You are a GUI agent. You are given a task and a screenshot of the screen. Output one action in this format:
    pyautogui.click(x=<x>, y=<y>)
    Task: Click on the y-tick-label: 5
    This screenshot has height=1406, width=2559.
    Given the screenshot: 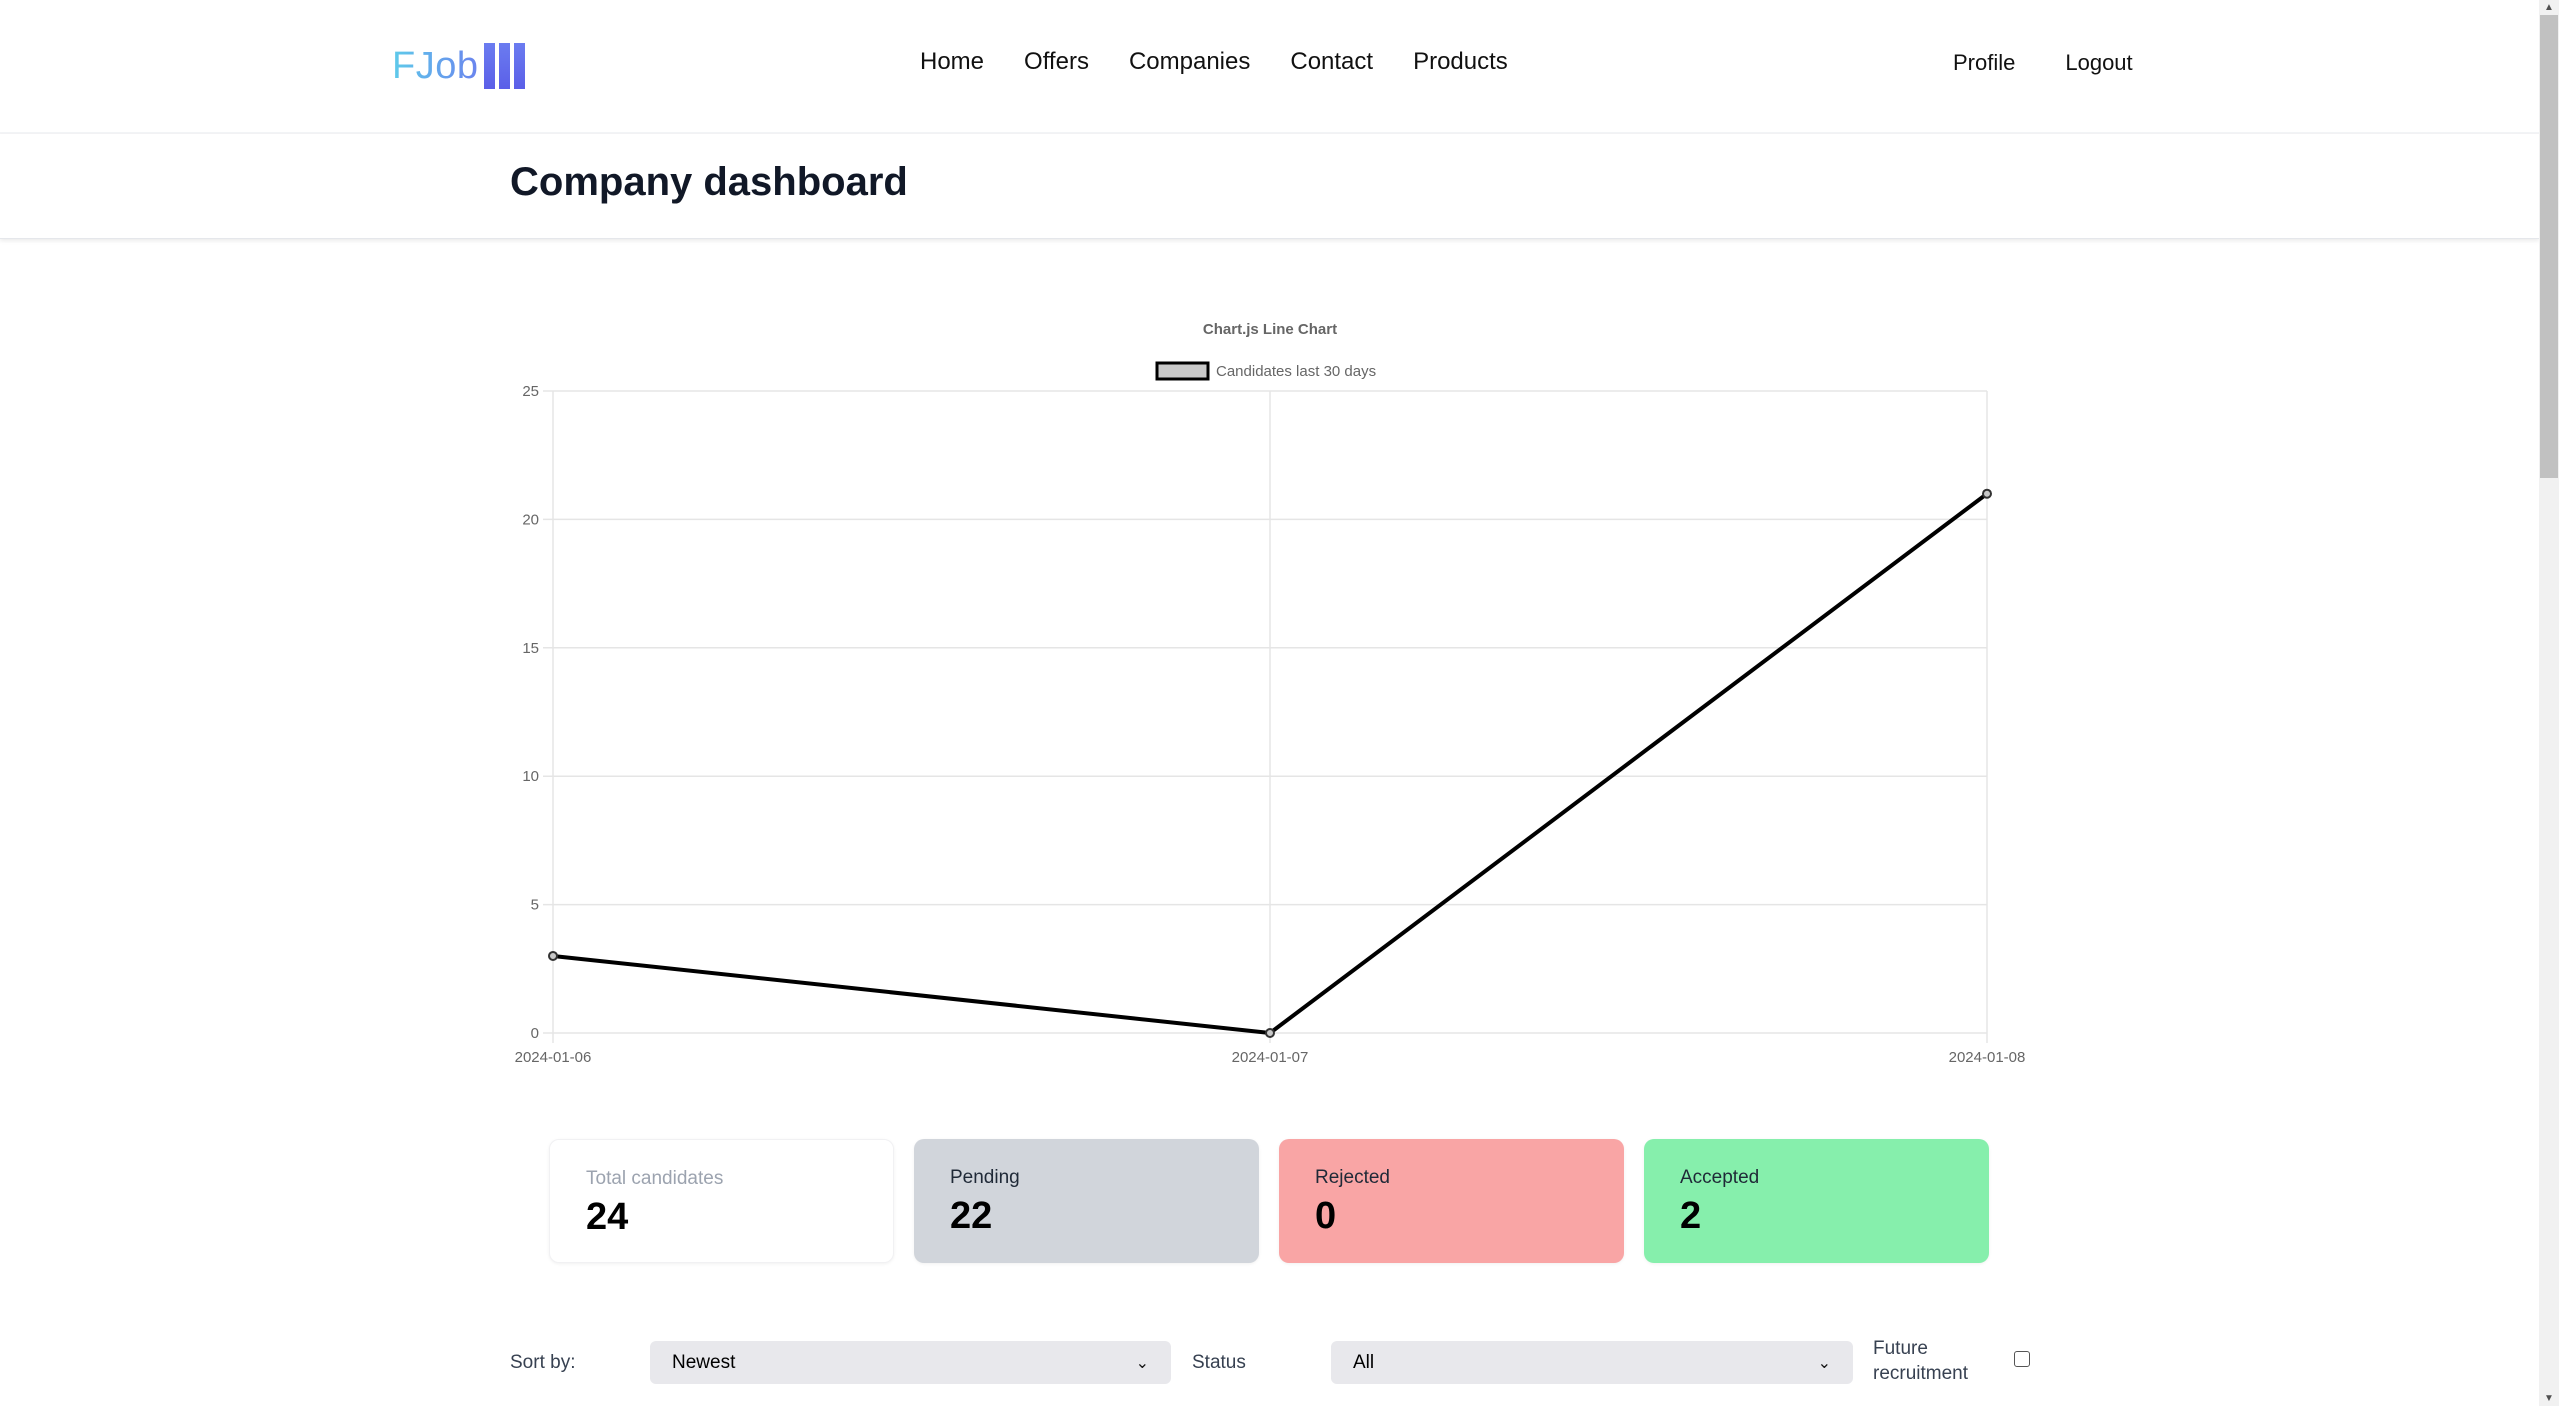 What is the action you would take?
    pyautogui.click(x=535, y=905)
    